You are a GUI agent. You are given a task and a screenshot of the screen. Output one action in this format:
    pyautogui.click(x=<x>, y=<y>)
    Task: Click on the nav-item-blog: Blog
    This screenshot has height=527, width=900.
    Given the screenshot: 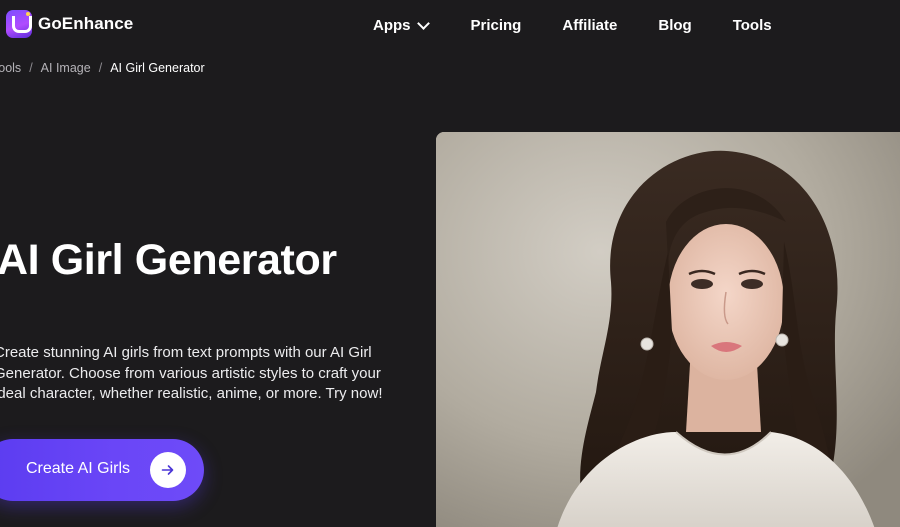 What is the action you would take?
    pyautogui.click(x=674, y=25)
    